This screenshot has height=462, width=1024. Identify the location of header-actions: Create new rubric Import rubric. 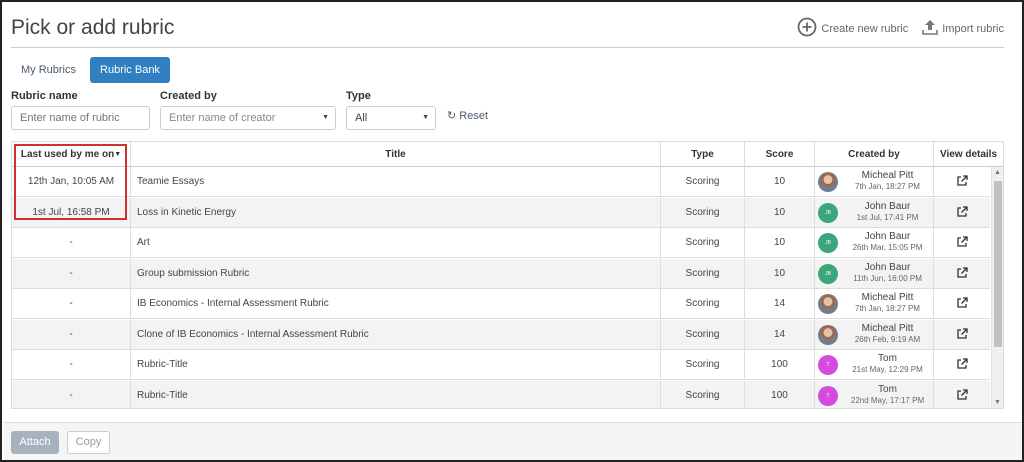
(900, 28).